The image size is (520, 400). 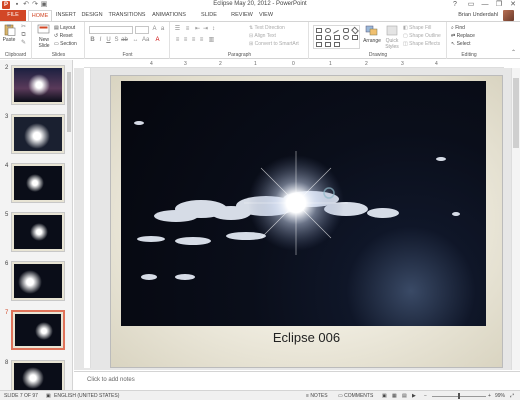 I want to click on zoom-in-icon: +, so click(x=489, y=396).